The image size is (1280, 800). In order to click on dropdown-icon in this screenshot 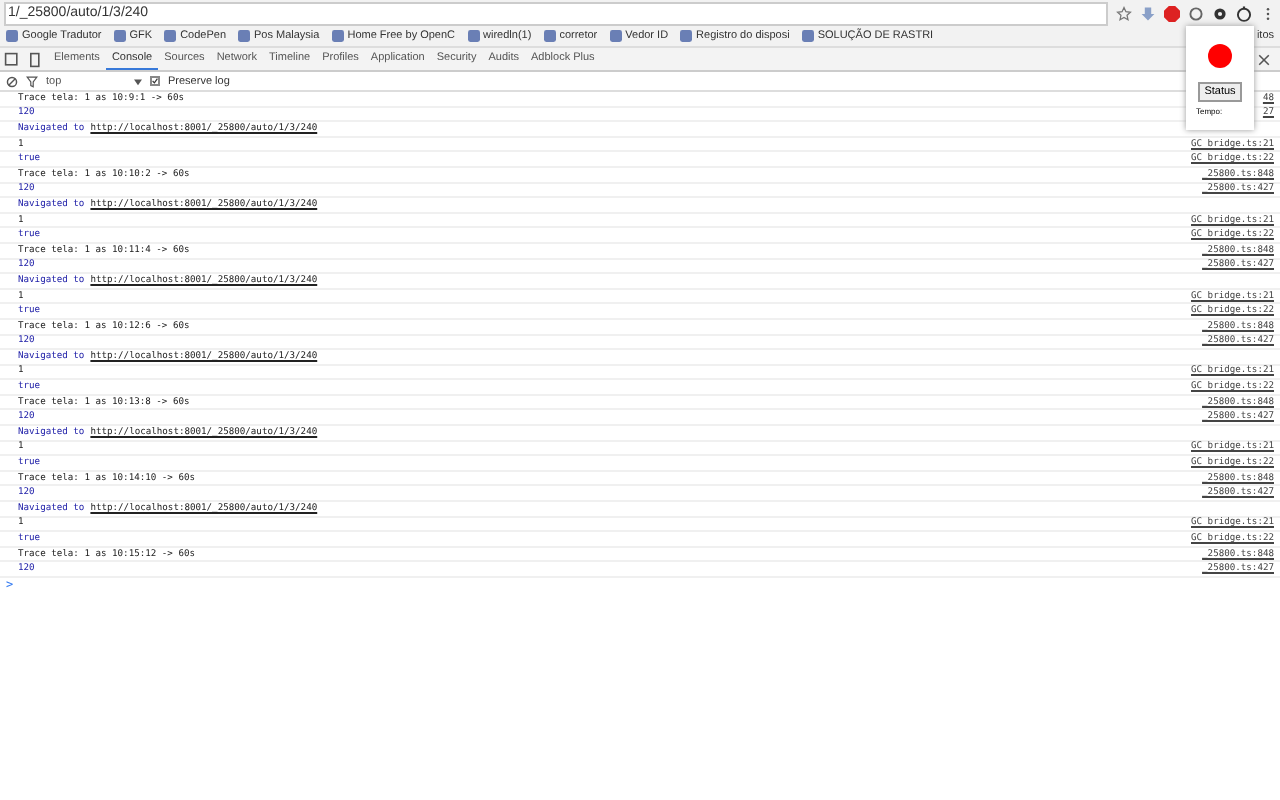, I will do `click(138, 81)`.